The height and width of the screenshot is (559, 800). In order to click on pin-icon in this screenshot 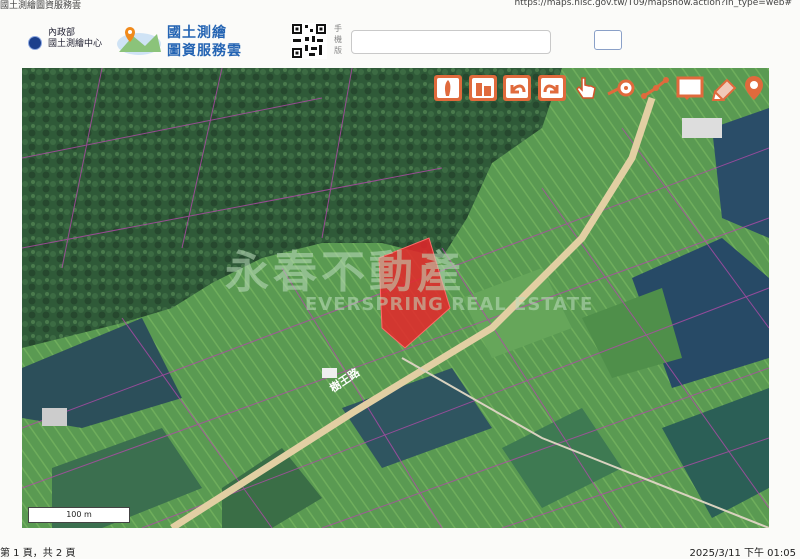, I will do `click(754, 88)`.